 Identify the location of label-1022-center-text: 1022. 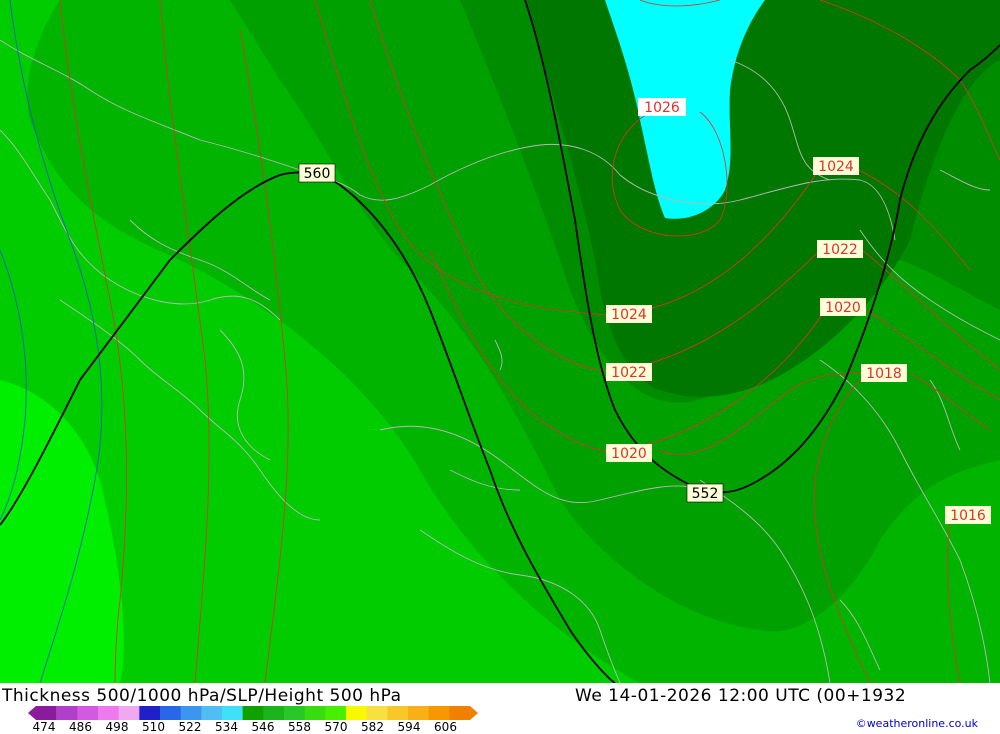
(629, 373).